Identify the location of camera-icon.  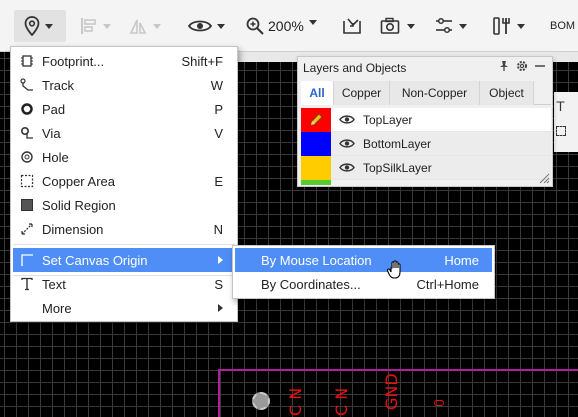
(390, 25).